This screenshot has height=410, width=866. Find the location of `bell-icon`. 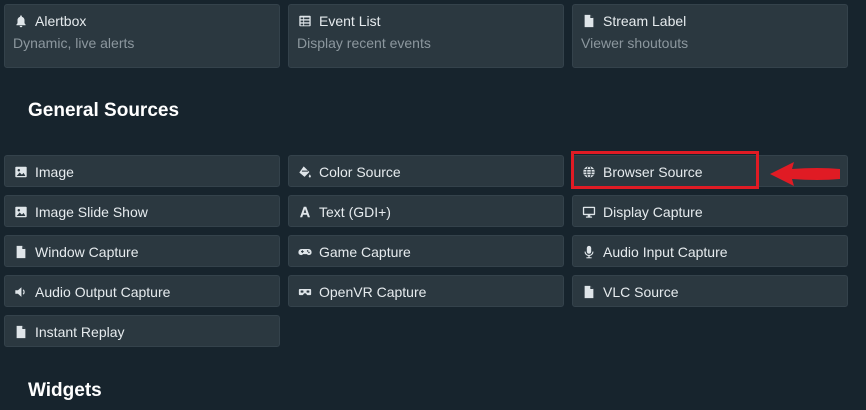

bell-icon is located at coordinates (21, 21).